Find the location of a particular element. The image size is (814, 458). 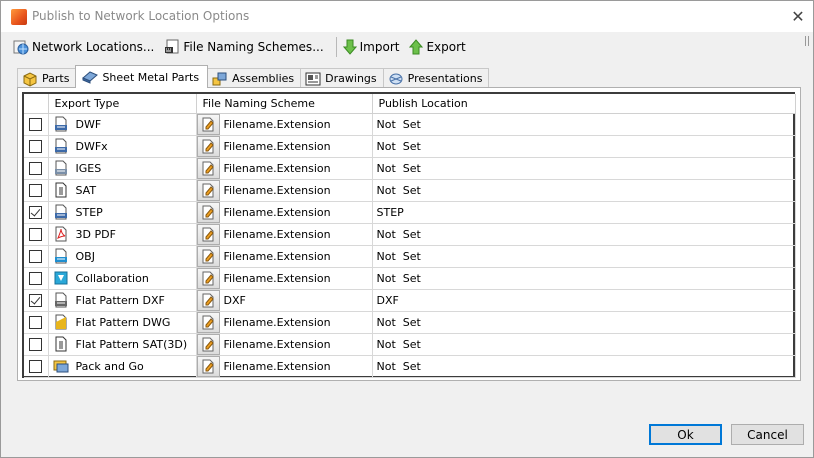

close-button: ✕ is located at coordinates (798, 16).